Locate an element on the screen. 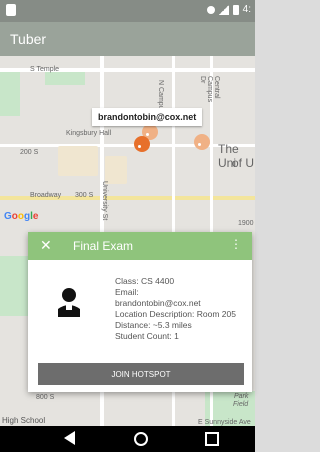 Image resolution: width=320 pixels, height=452 pixels. map-label: Park is located at coordinates (241, 396).